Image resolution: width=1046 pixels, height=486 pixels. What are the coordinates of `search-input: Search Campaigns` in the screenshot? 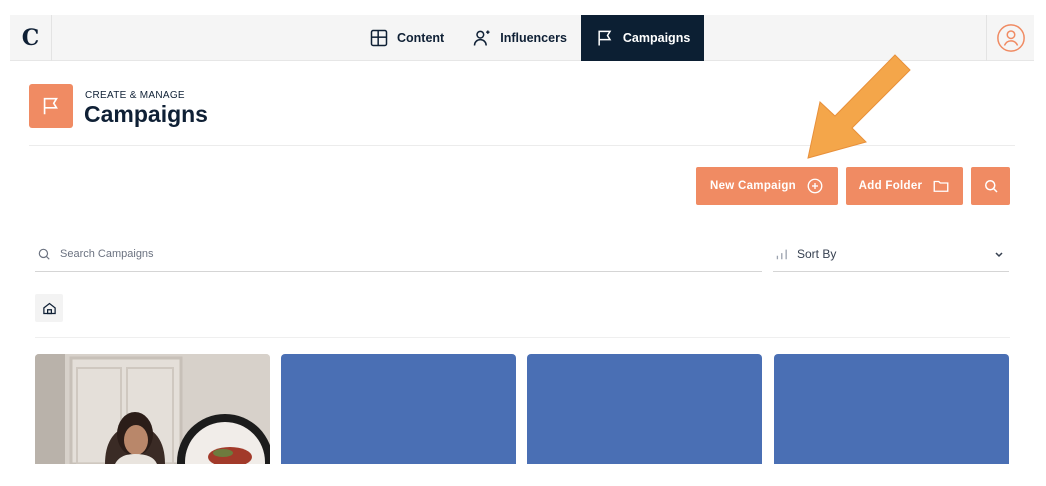 It's located at (398, 254).